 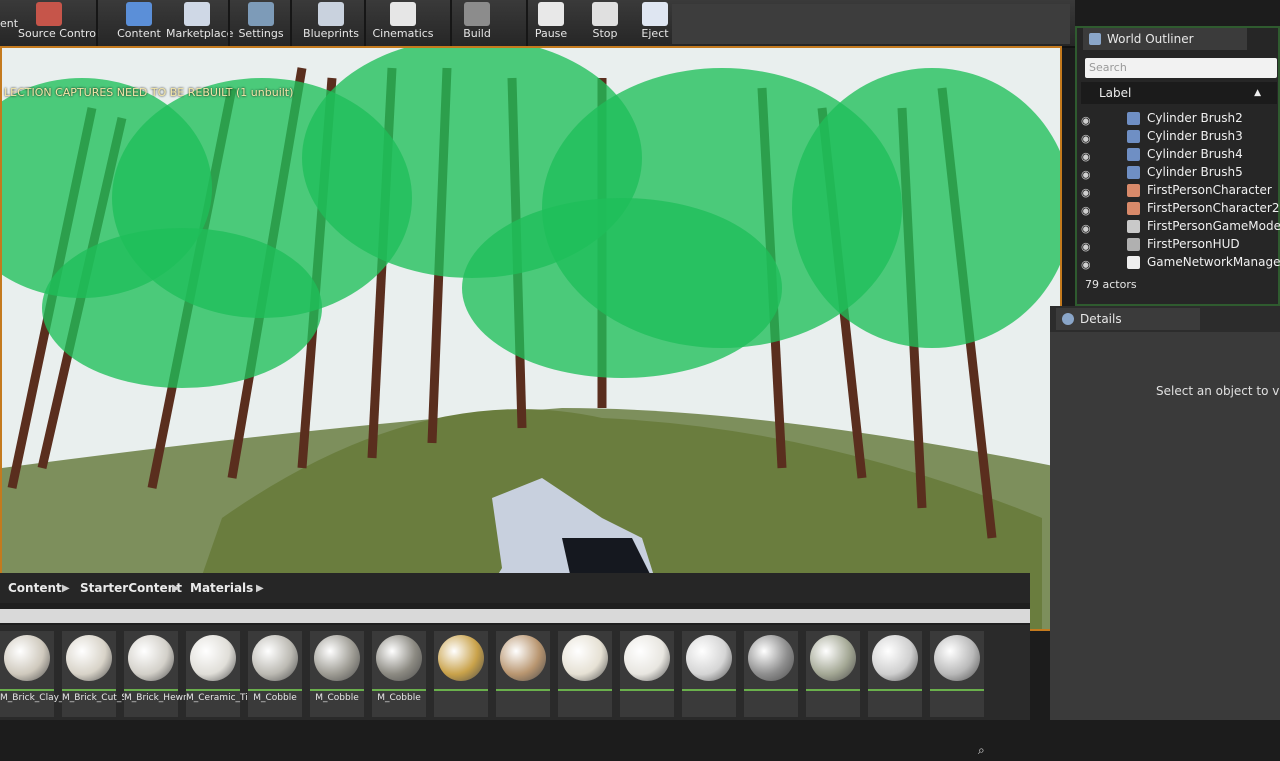 I want to click on outliner-row: ◉ FirstPersonGameMode, so click(x=1180, y=227).